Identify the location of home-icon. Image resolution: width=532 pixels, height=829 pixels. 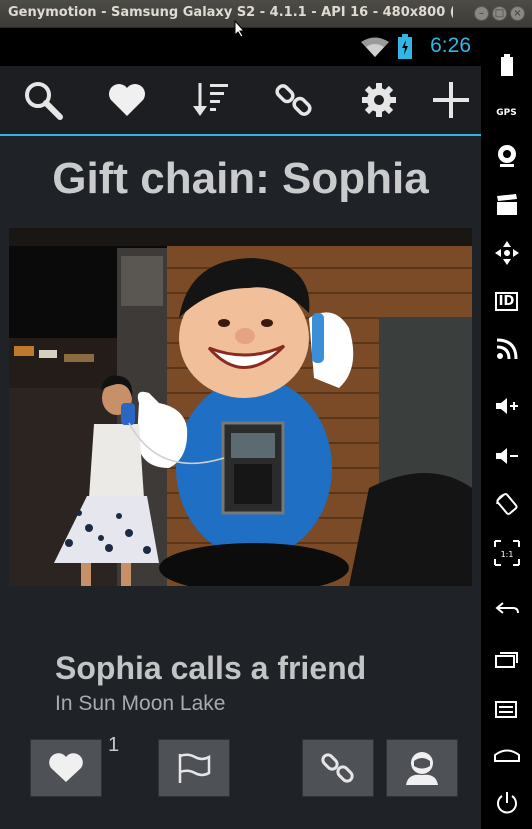
(506, 755).